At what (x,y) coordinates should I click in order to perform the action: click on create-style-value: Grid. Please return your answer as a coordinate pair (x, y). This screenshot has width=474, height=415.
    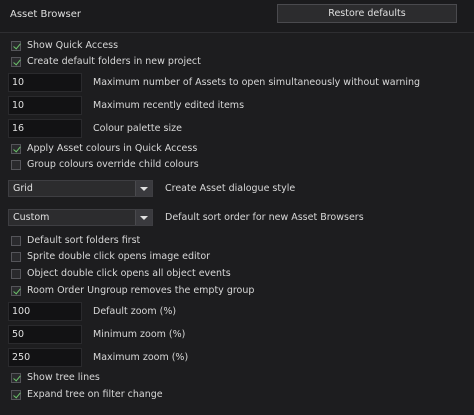
    Looking at the image, I should click on (23, 188).